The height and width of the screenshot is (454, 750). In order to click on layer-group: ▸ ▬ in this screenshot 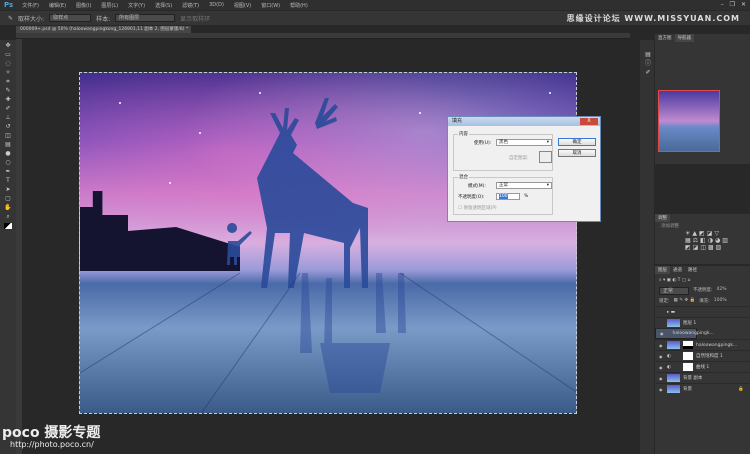, I will do `click(702, 311)`.